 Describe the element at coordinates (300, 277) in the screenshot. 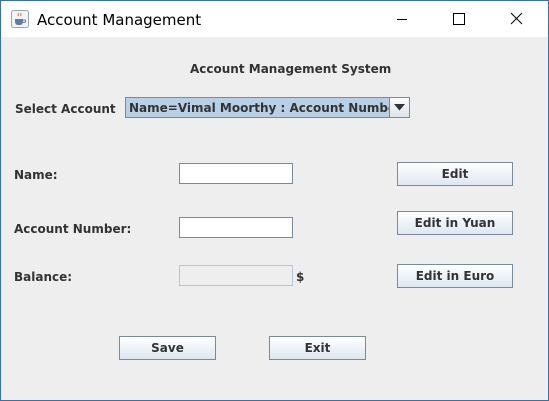

I see `currency-symbol: $` at that location.